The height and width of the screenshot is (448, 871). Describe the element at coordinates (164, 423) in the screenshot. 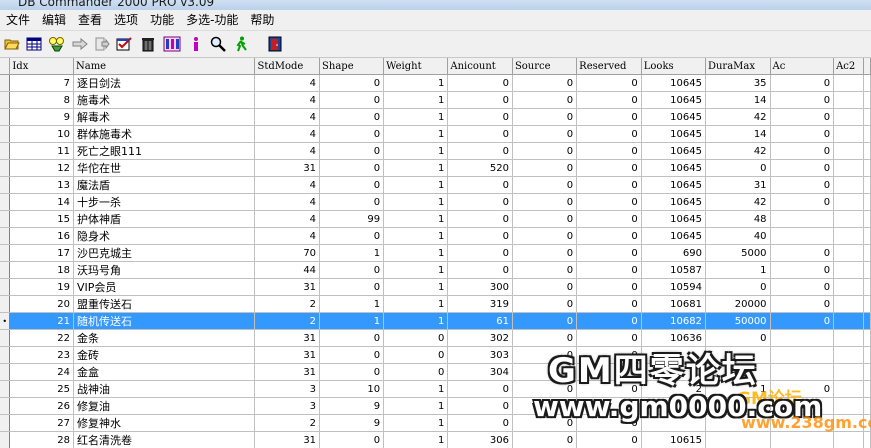

I see `table-cell: 修复神水` at that location.